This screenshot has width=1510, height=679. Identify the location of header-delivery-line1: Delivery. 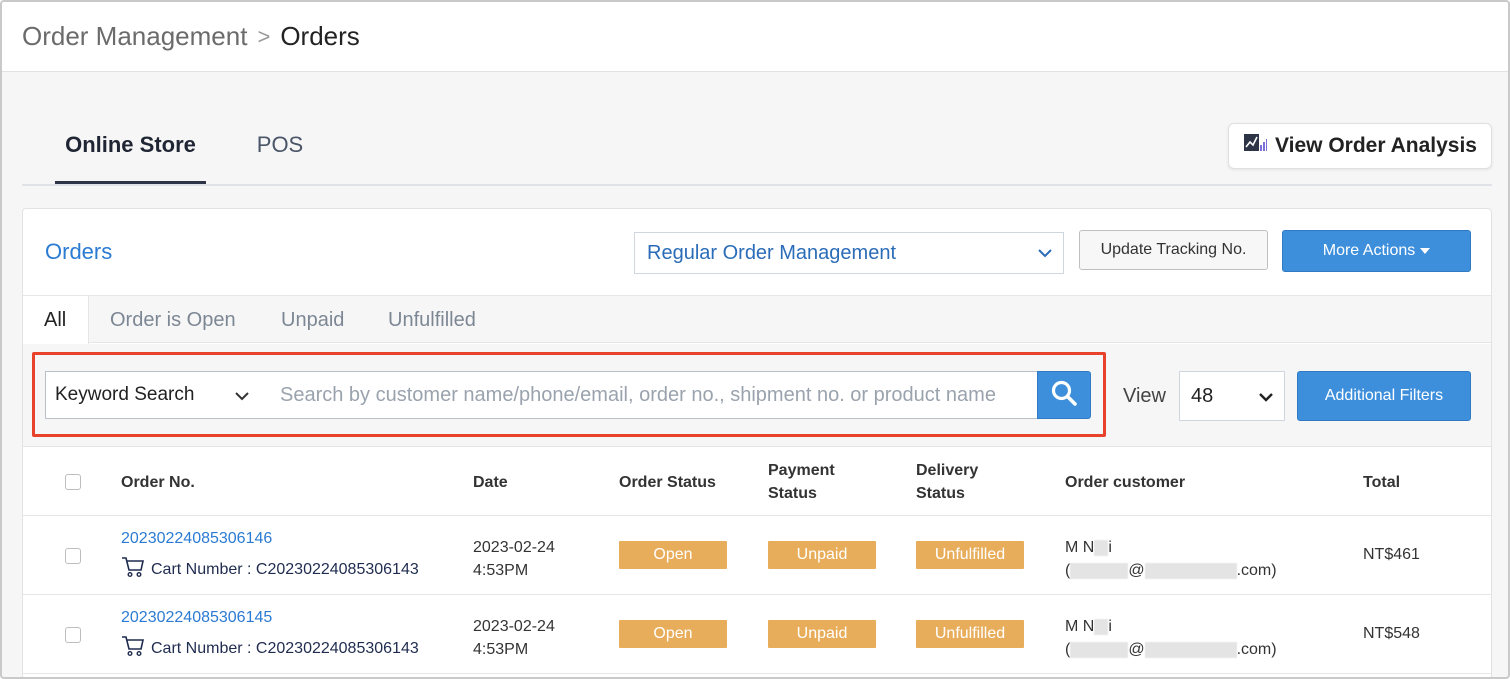
(947, 470).